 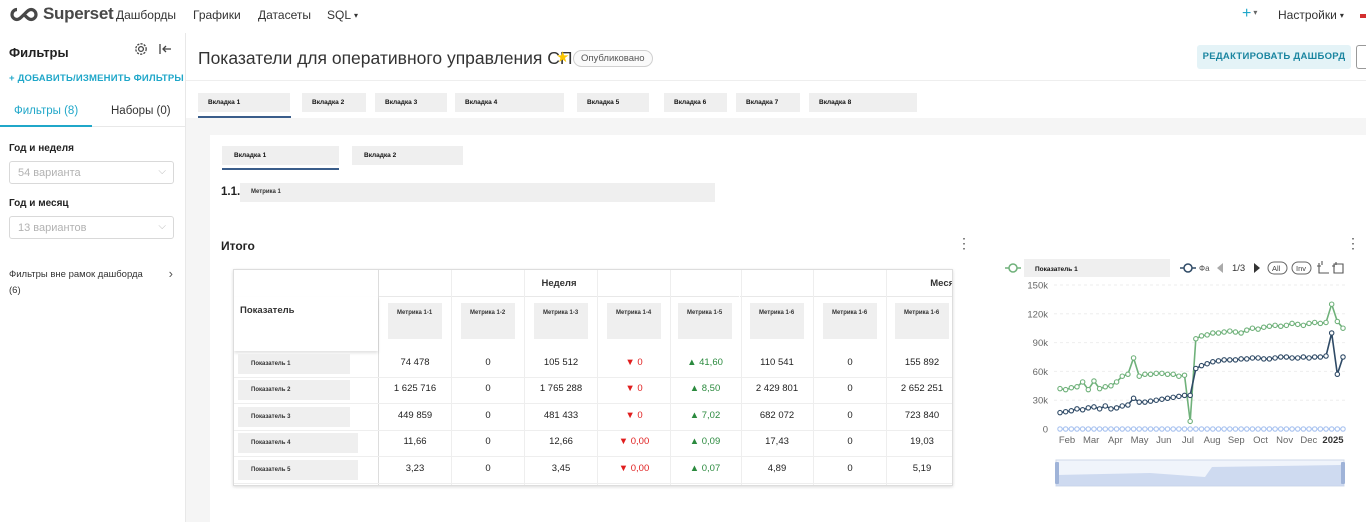 What do you see at coordinates (768, 102) in the screenshot?
I see `tab-7: Вкладка 7` at bounding box center [768, 102].